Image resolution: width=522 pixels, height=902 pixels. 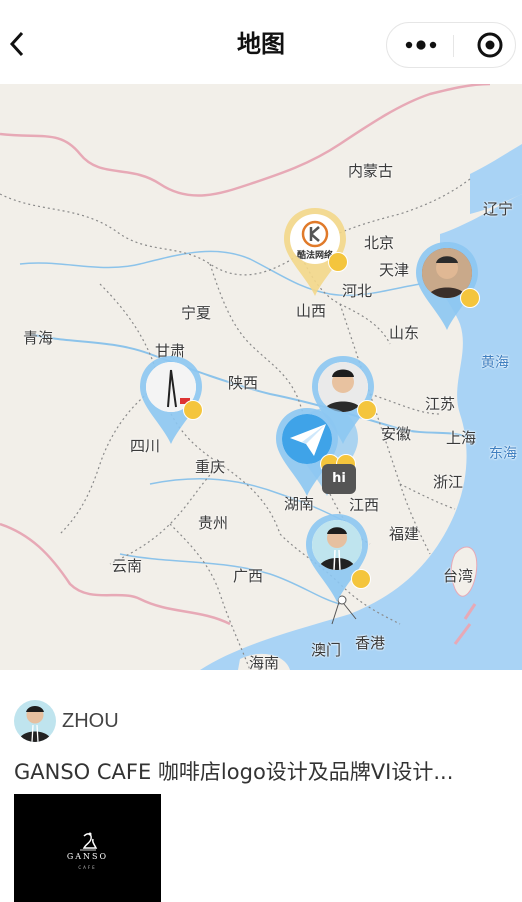 What do you see at coordinates (315, 252) in the screenshot?
I see `map-marker-brand: 酷法网络` at bounding box center [315, 252].